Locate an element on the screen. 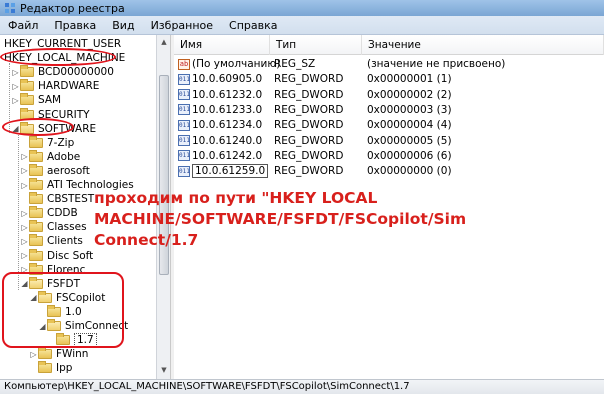 Image resolution: width=604 pixels, height=394 pixels. tree-item: 1.0 is located at coordinates (60, 311).